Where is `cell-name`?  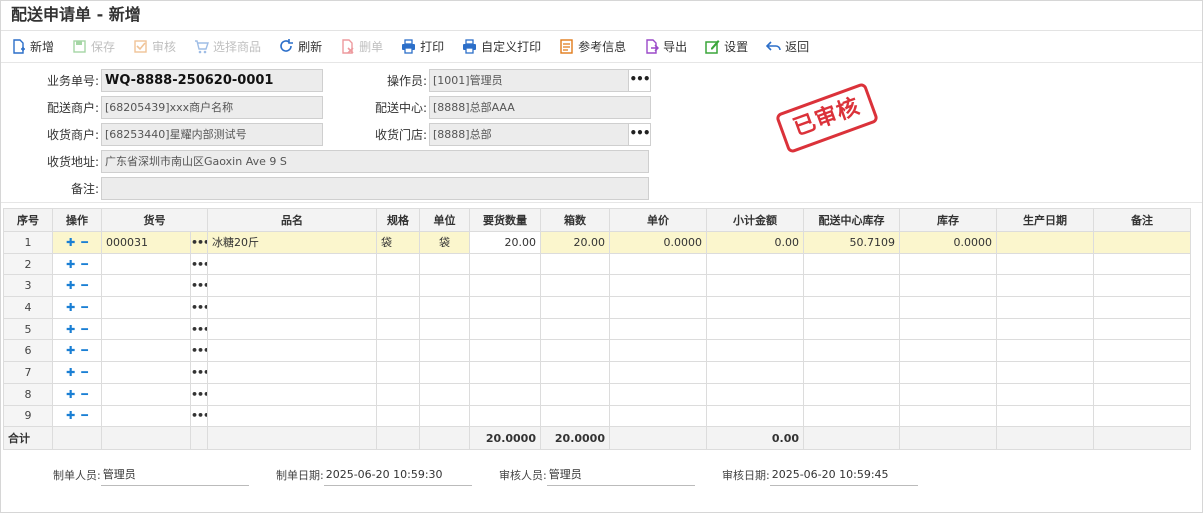
cell-name is located at coordinates (292, 329).